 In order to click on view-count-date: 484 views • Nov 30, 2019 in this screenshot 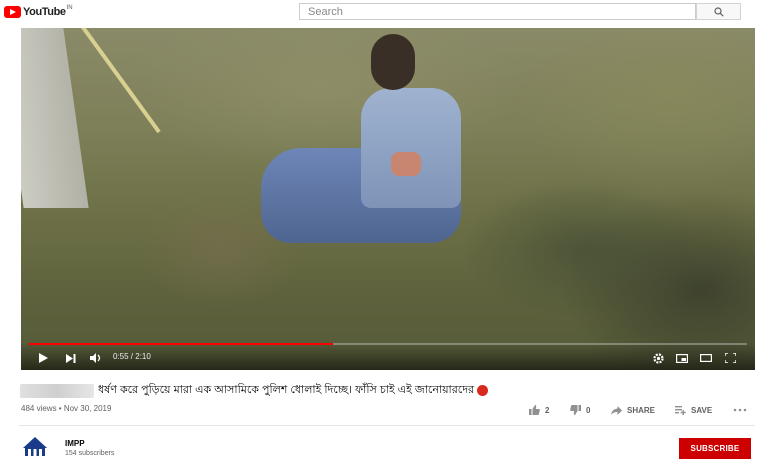, I will do `click(66, 408)`.